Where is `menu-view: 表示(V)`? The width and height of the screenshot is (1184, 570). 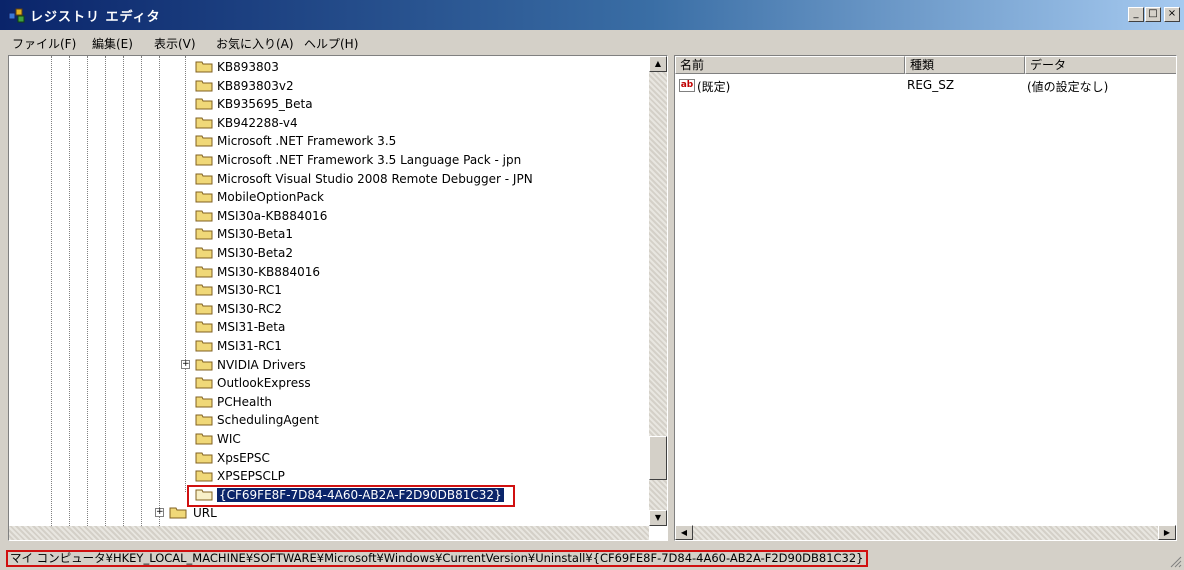
menu-view: 表示(V) is located at coordinates (175, 43).